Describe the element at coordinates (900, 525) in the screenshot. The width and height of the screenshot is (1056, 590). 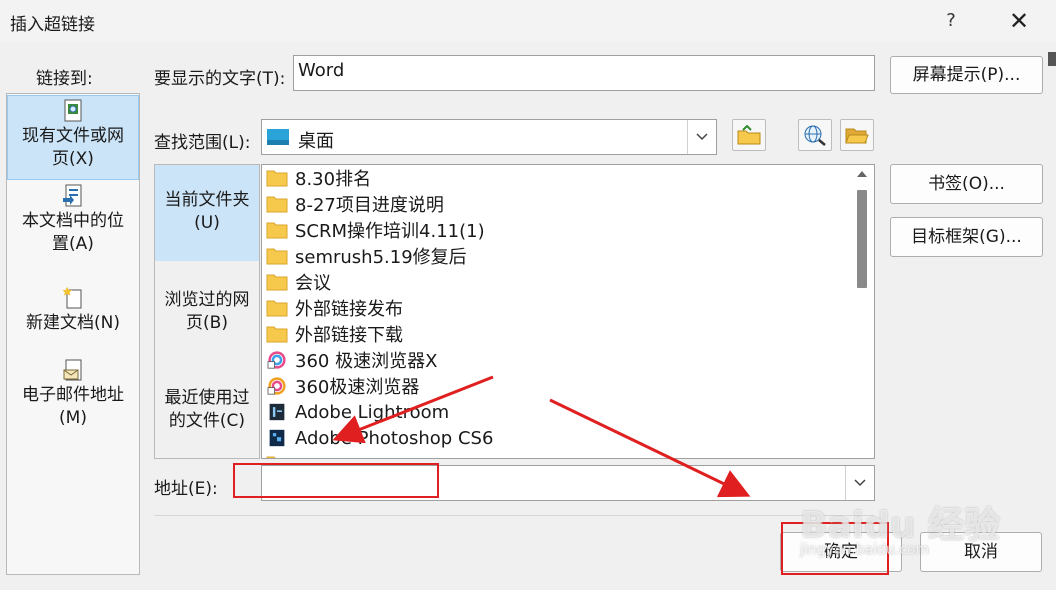
I see `watermark-logo: Baidu 经验` at that location.